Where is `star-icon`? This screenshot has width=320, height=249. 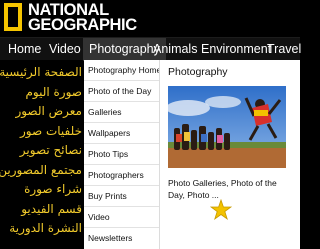
star-icon is located at coordinates (221, 210).